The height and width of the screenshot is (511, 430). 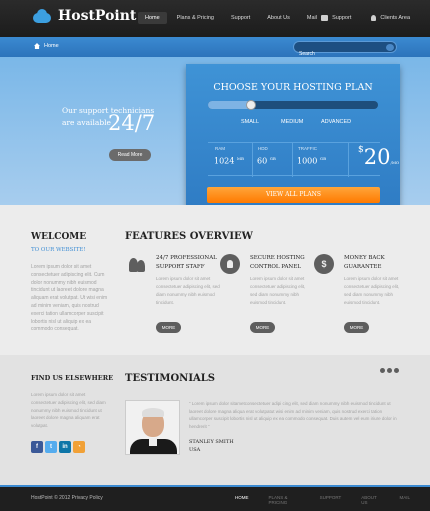 What do you see at coordinates (307, 148) in the screenshot?
I see `spec-traffic-label: TRAFFIC` at bounding box center [307, 148].